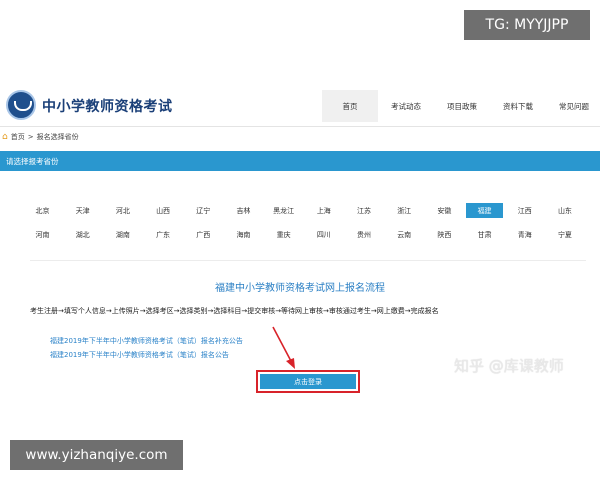  Describe the element at coordinates (300, 288) in the screenshot. I see `process-title: 福建中小学教师资格考试网上报名流程` at that location.